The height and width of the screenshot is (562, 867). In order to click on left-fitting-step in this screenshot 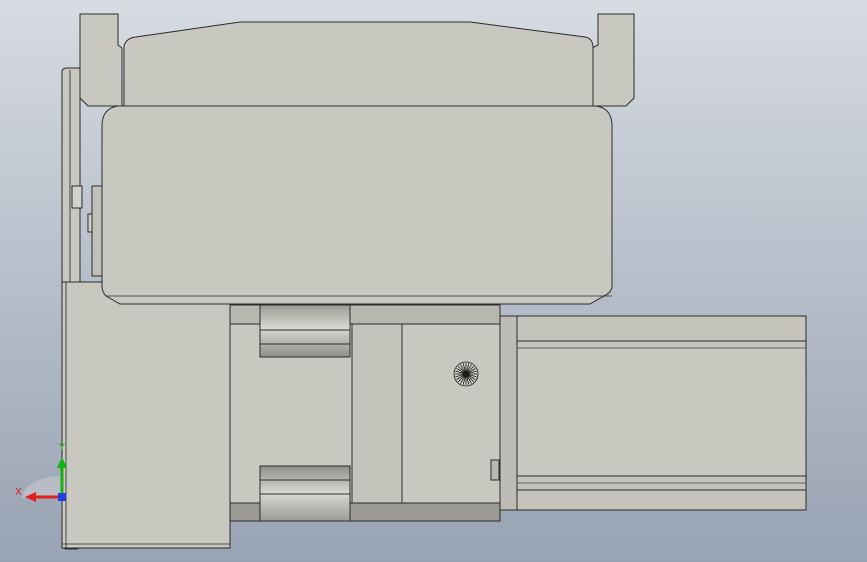, I will do `click(97, 231)`.